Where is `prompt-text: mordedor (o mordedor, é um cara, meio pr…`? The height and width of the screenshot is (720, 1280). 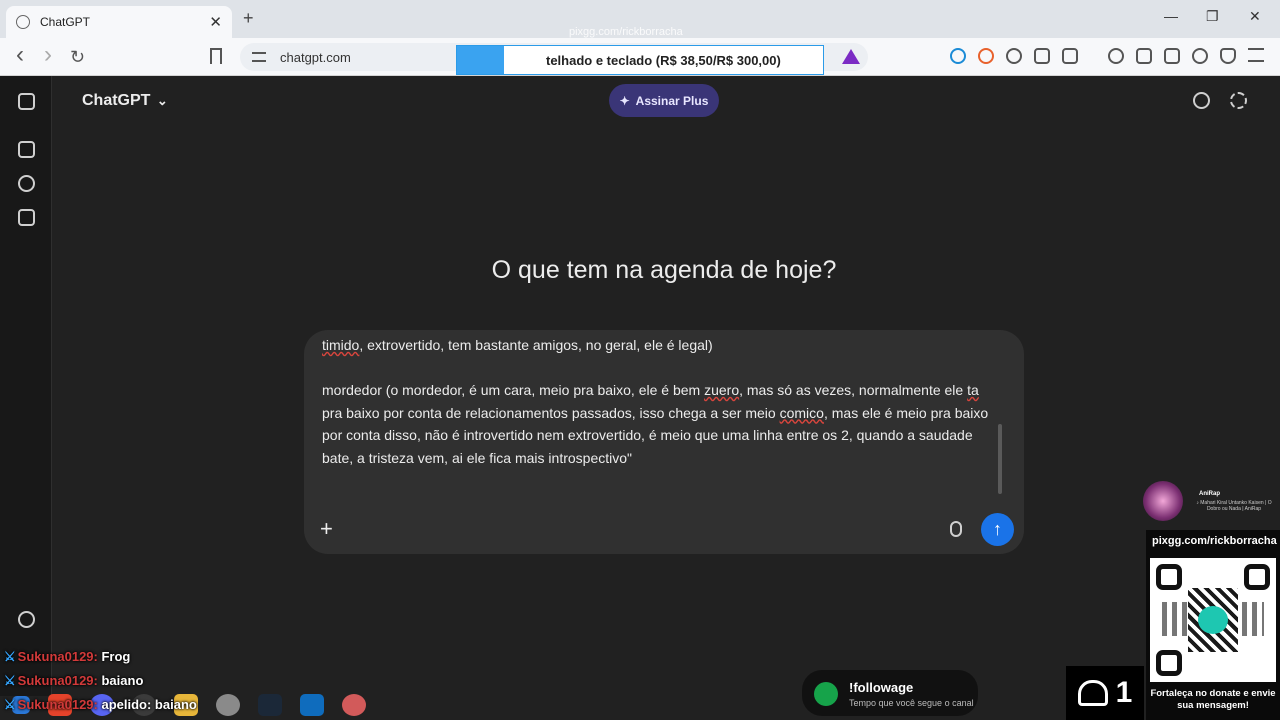 prompt-text: mordedor (o mordedor, é um cara, meio pr… is located at coordinates (513, 390).